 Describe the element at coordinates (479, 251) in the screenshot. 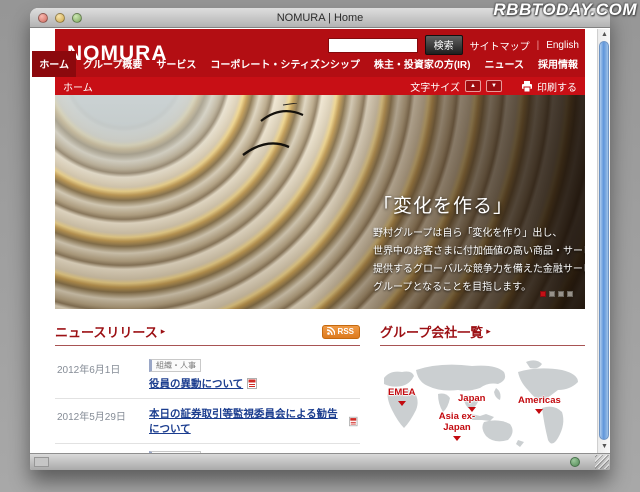

I see `hero-body-line: 世界中のお客さまに付加価値の高い商品・サービスを` at that location.